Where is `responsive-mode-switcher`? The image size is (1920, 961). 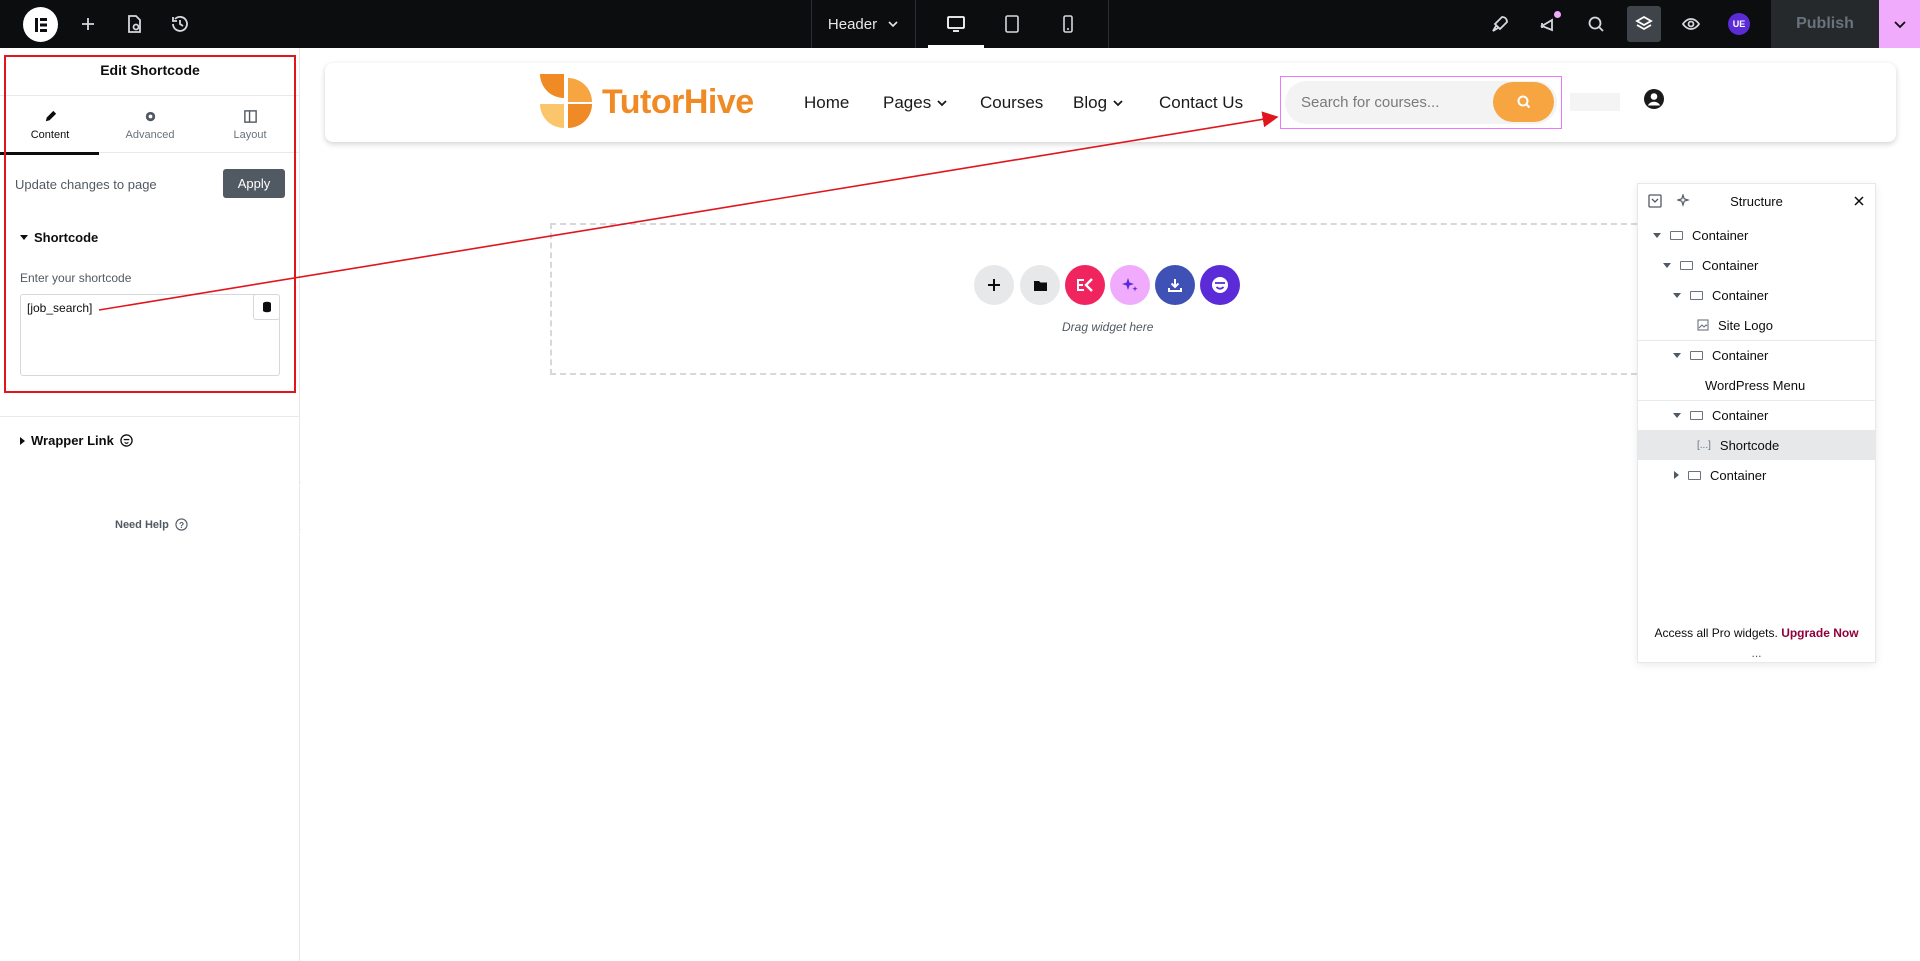
responsive-mode-switcher is located at coordinates (1012, 24).